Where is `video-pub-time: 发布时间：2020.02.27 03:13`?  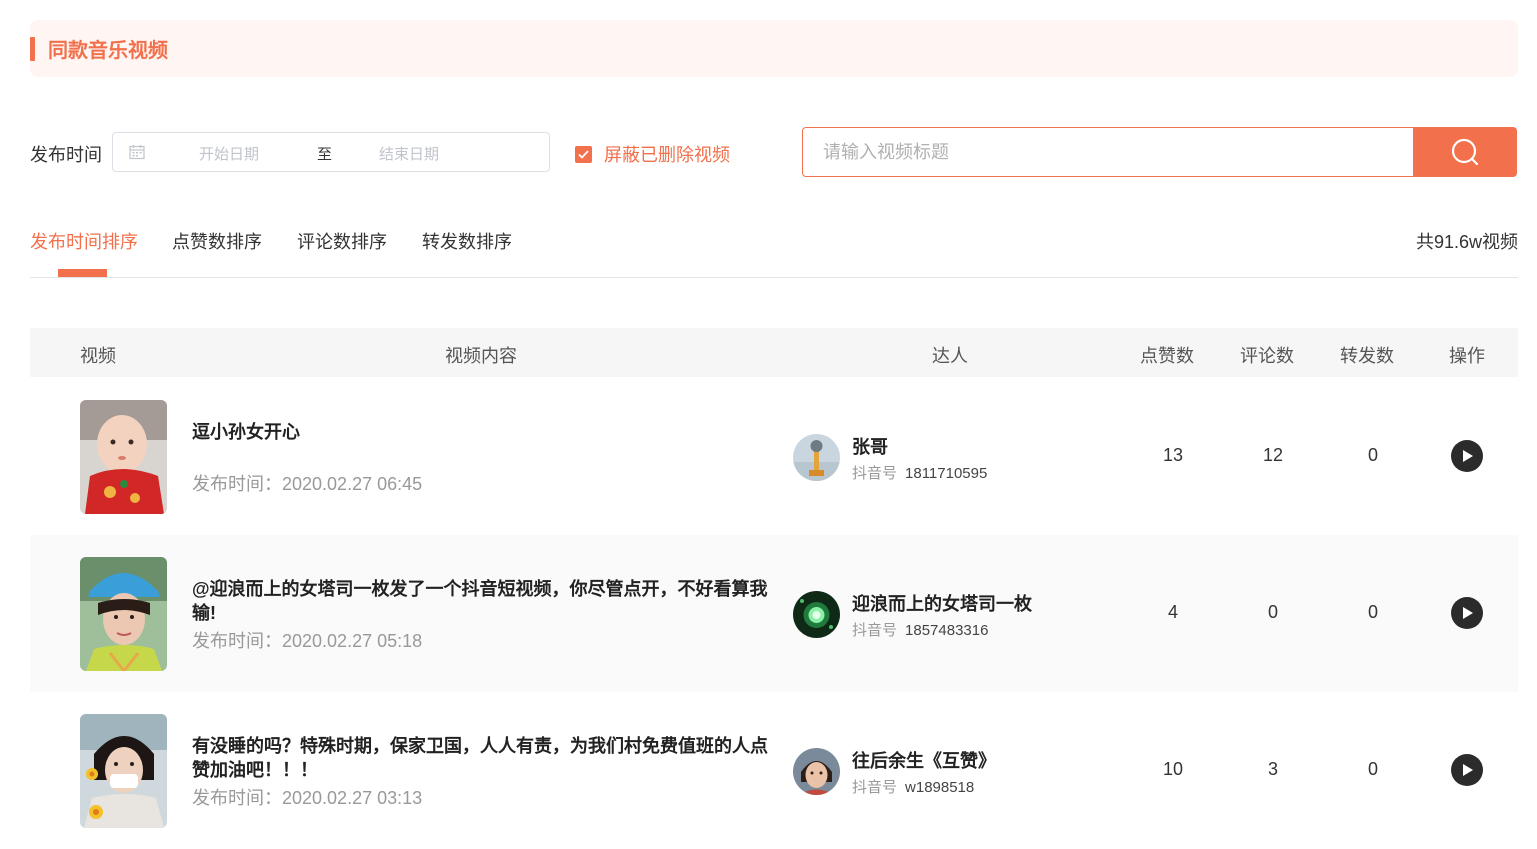 video-pub-time: 发布时间：2020.02.27 03:13 is located at coordinates (307, 798).